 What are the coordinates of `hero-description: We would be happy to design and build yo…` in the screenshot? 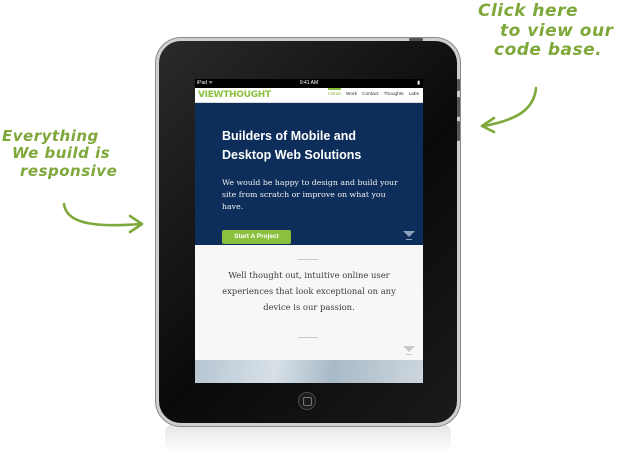 It's located at (310, 194).